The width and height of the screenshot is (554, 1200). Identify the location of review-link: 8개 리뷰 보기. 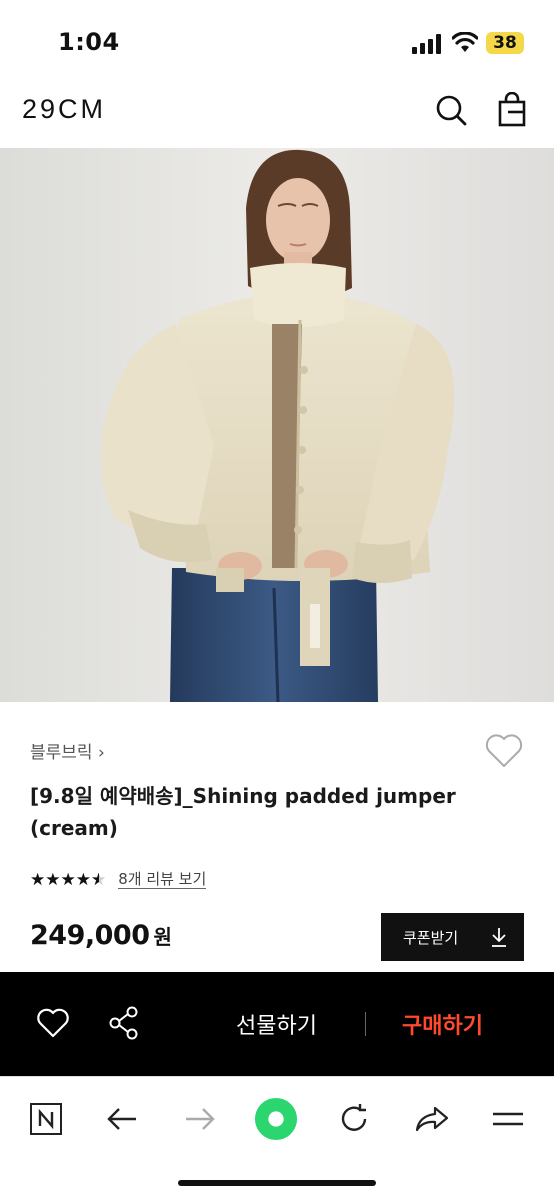
(162, 880).